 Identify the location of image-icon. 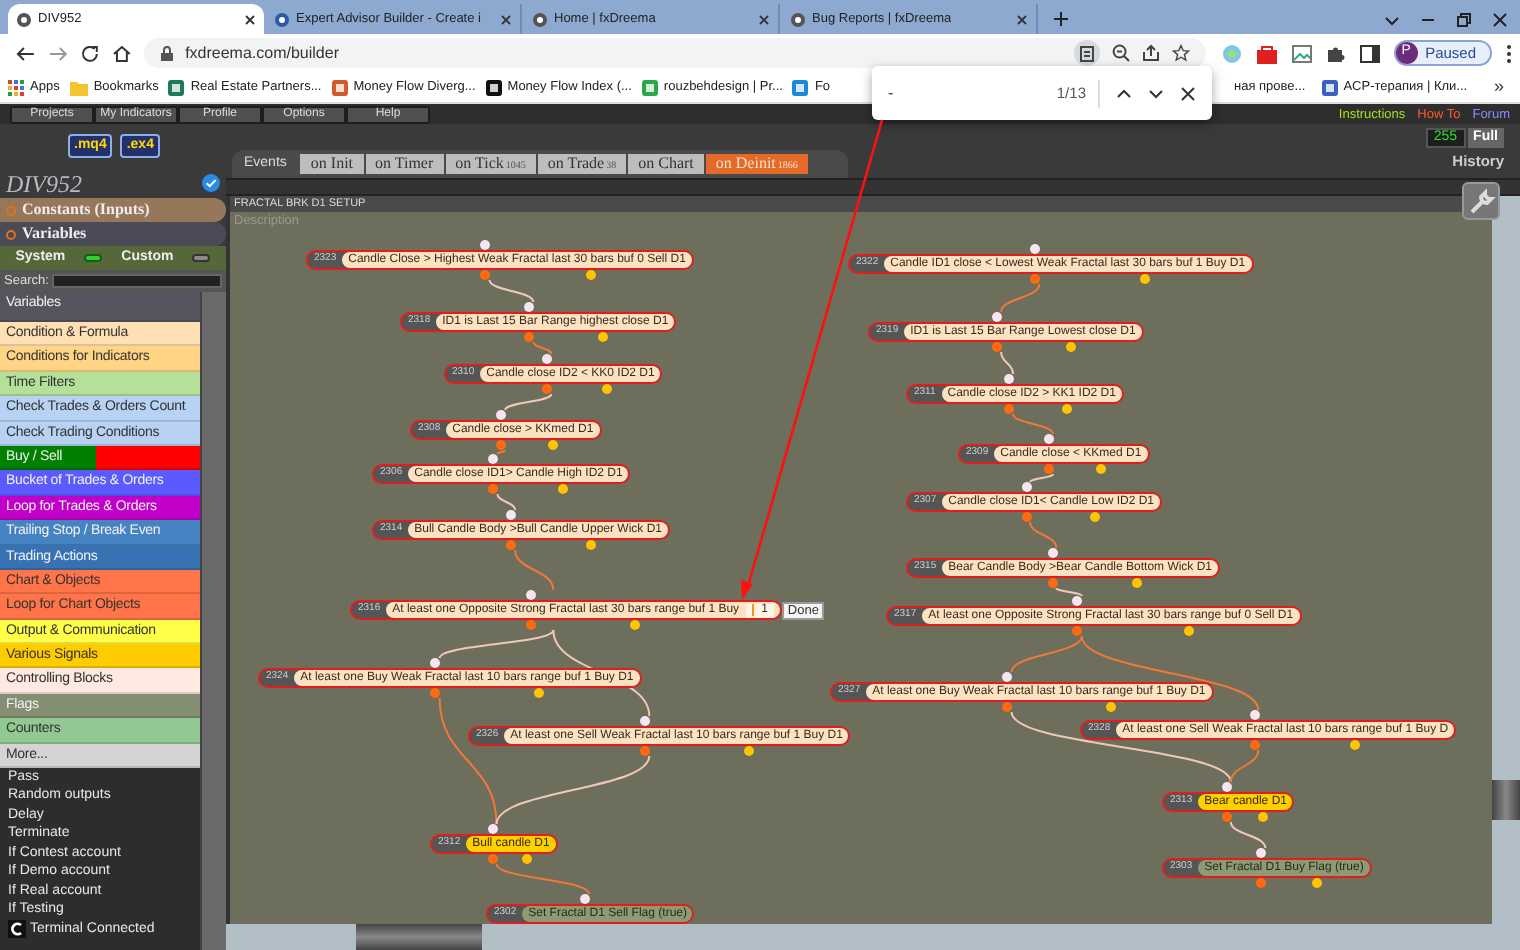
(1301, 53).